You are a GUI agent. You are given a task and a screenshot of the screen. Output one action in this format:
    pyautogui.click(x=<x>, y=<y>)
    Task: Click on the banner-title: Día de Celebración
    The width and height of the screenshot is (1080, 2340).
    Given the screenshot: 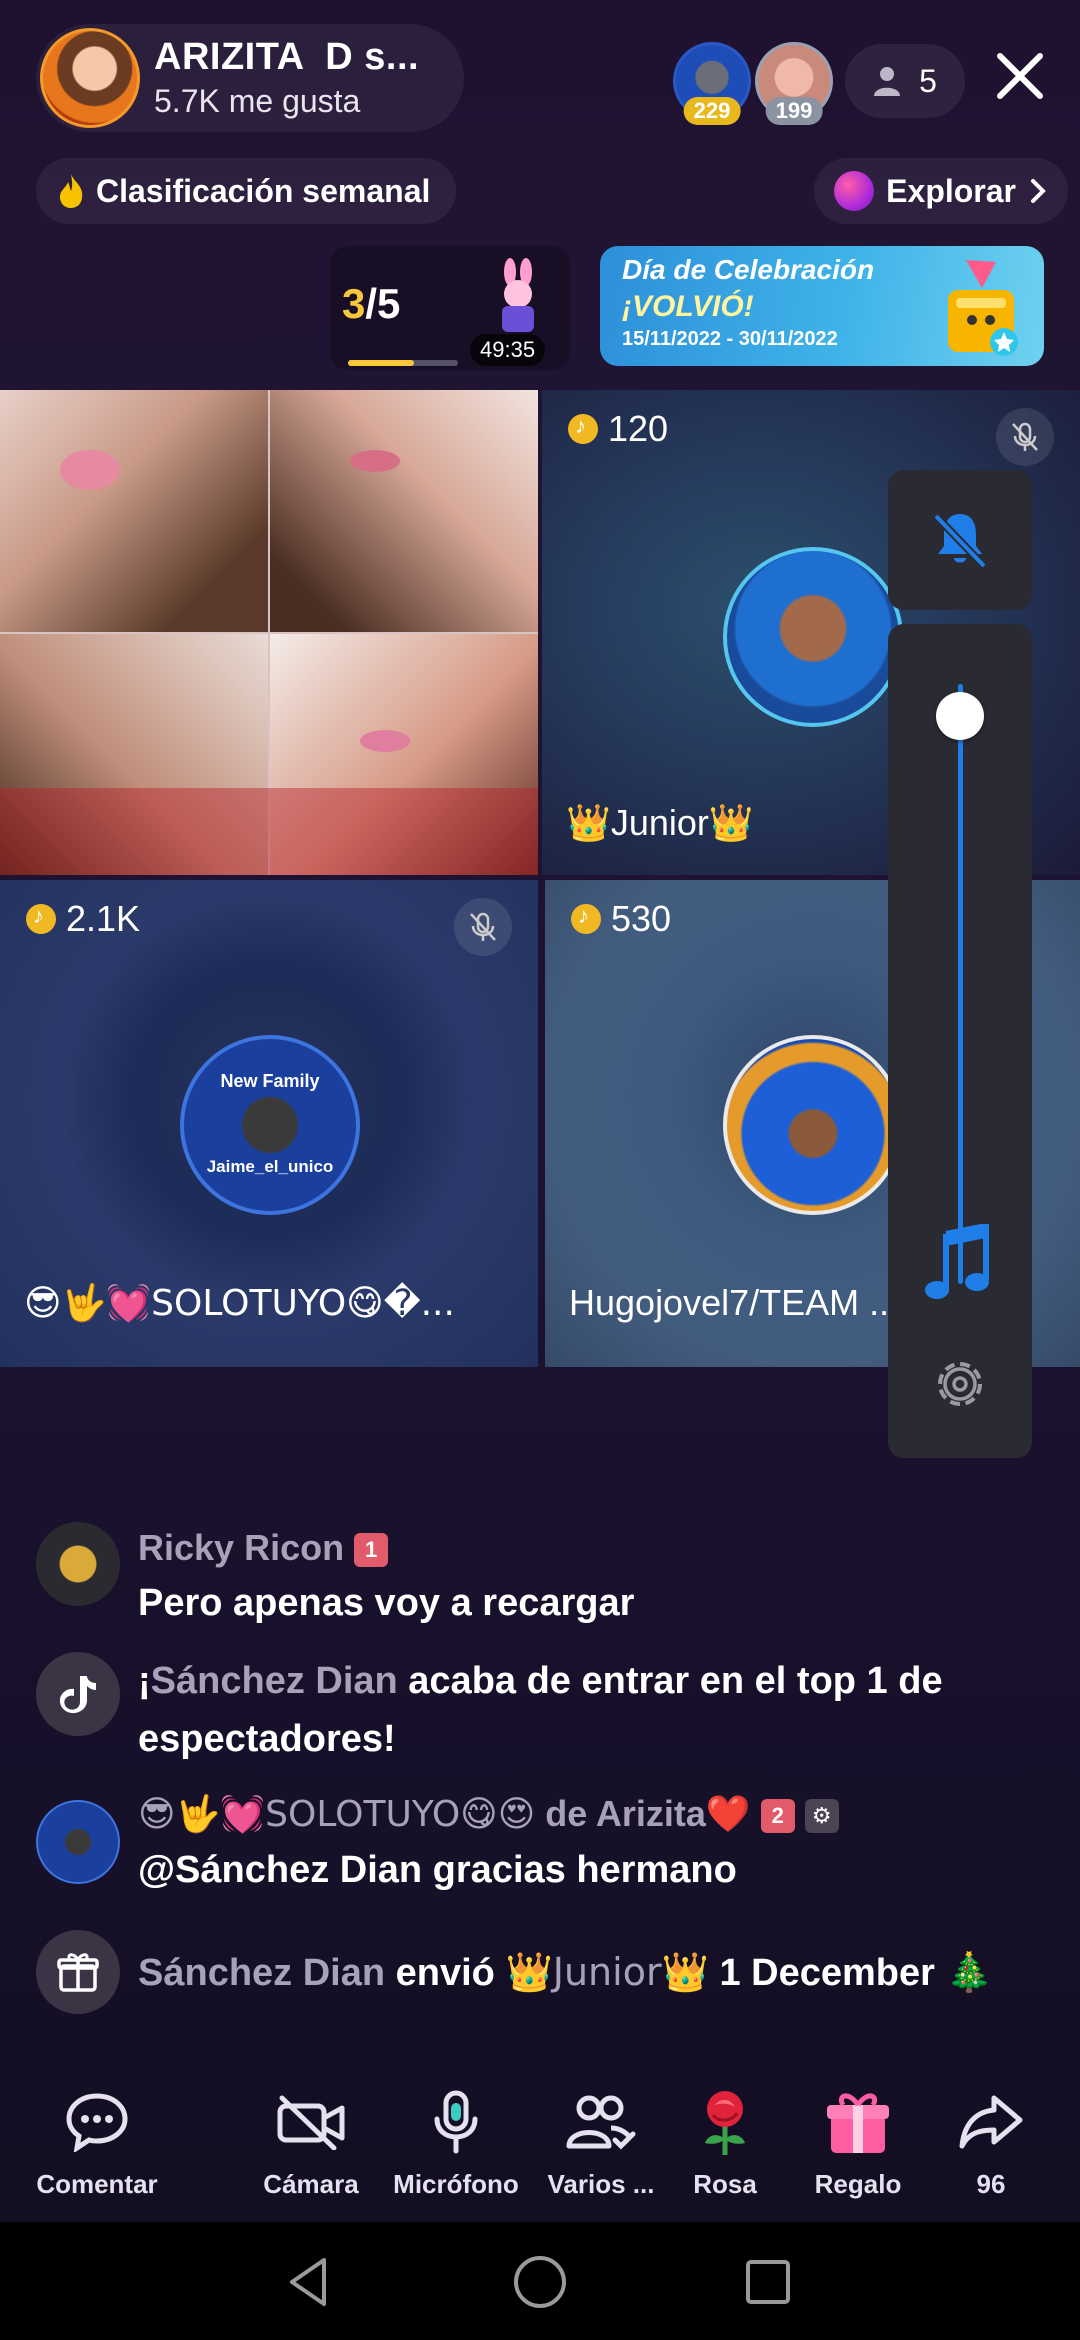 What is the action you would take?
    pyautogui.click(x=748, y=269)
    